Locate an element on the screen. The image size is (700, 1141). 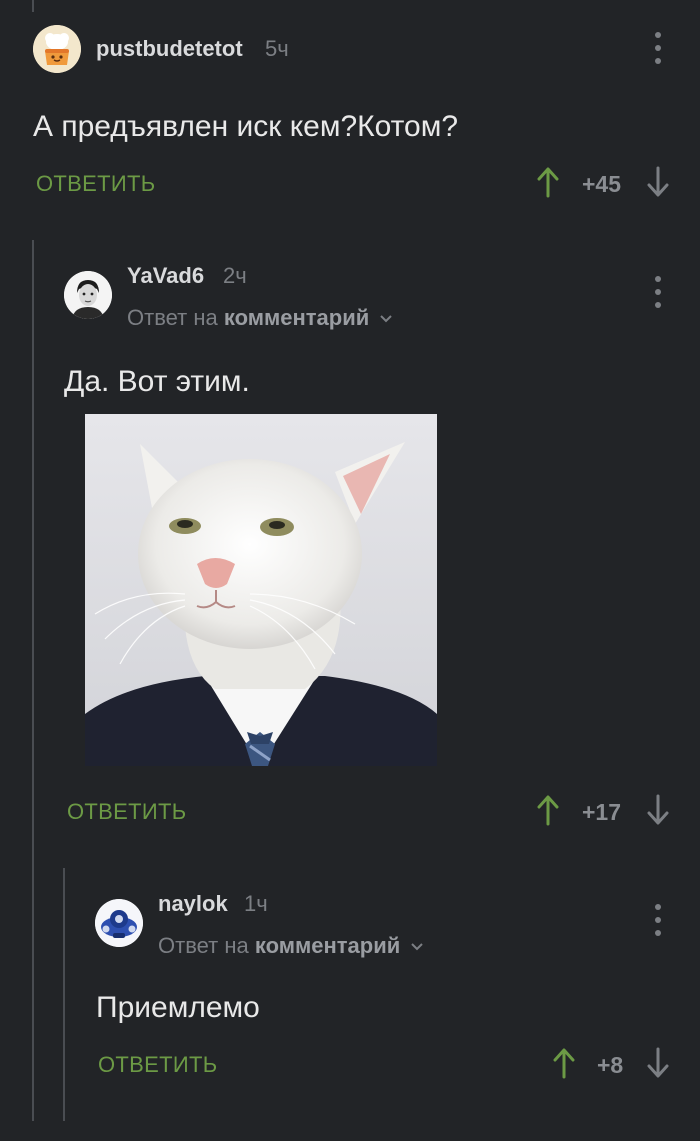
comment-text: Да. Вот этим. is located at coordinates (157, 381).